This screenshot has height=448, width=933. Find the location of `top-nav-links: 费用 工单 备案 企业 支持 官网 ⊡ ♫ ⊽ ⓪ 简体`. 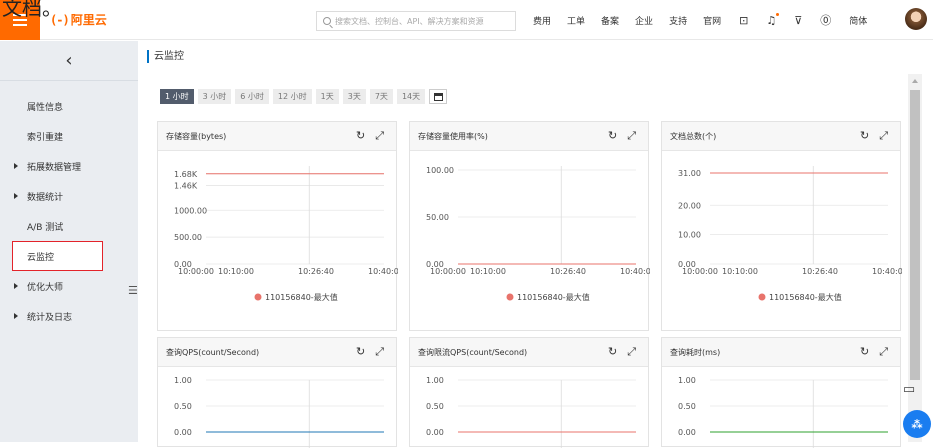

top-nav-links: 费用 工单 备案 企业 支持 官网 ⊡ ♫ ⊽ ⓪ 简体 is located at coordinates (700, 20).